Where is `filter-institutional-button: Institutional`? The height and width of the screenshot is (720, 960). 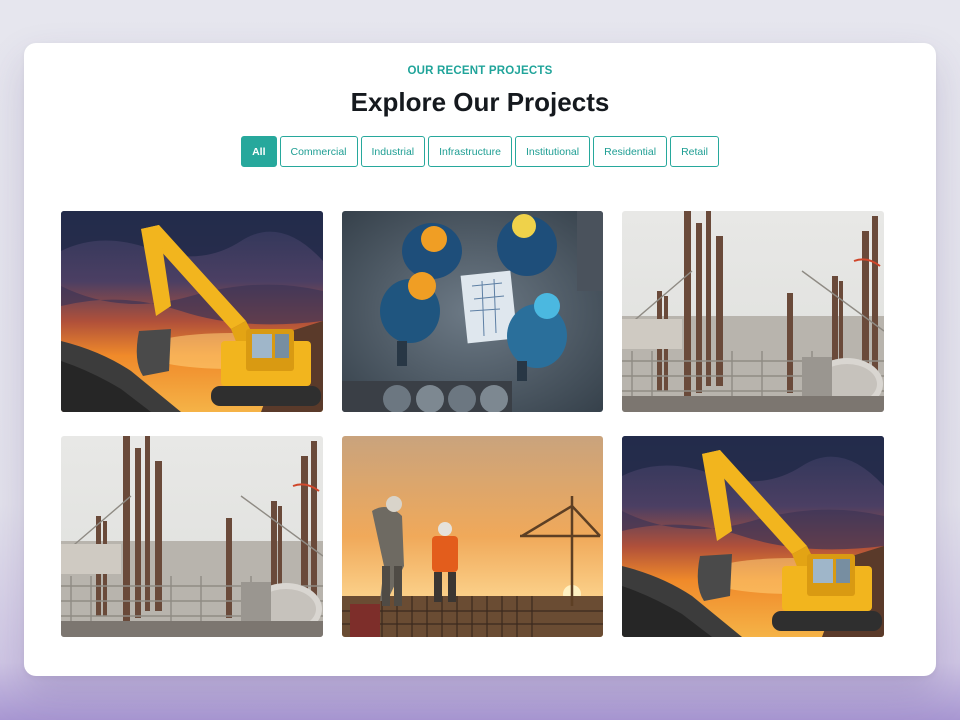
filter-institutional-button: Institutional is located at coordinates (552, 151).